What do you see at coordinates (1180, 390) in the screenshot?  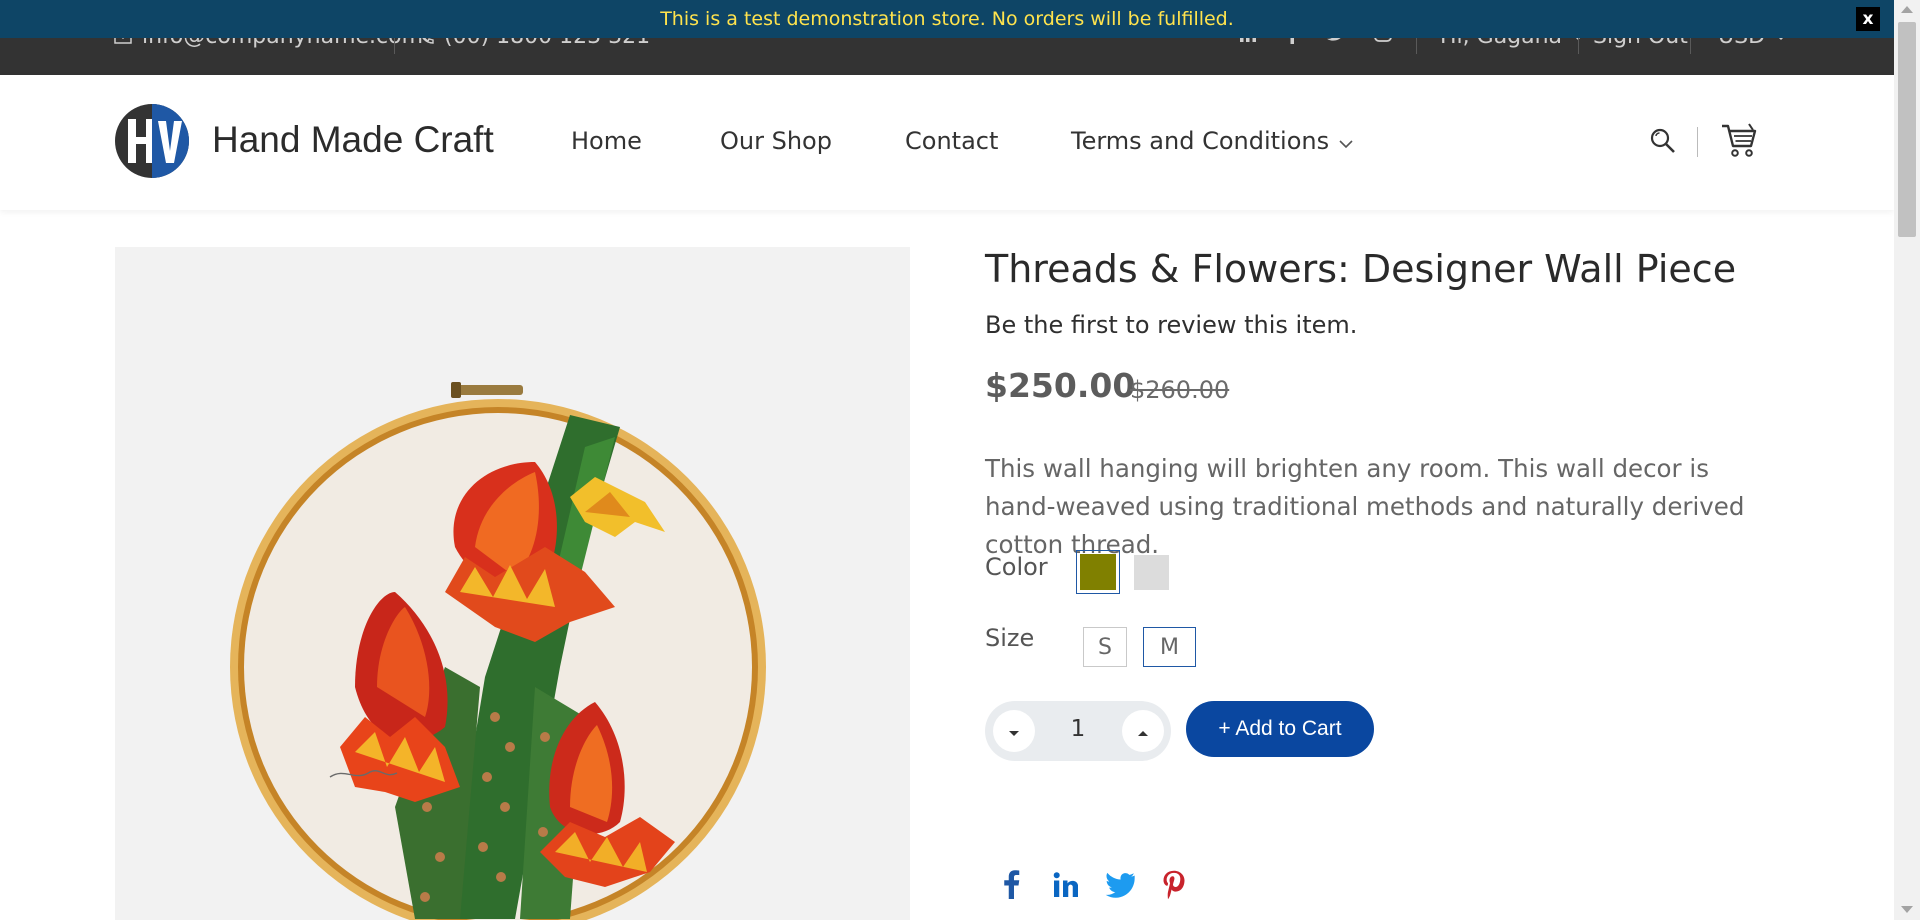 I see `original-price: $260.00` at bounding box center [1180, 390].